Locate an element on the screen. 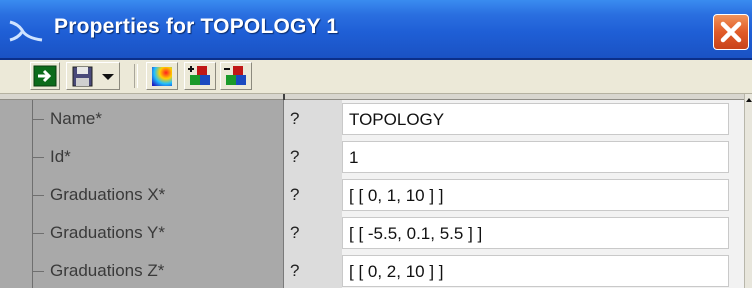  remove-object-icon is located at coordinates (235, 75).